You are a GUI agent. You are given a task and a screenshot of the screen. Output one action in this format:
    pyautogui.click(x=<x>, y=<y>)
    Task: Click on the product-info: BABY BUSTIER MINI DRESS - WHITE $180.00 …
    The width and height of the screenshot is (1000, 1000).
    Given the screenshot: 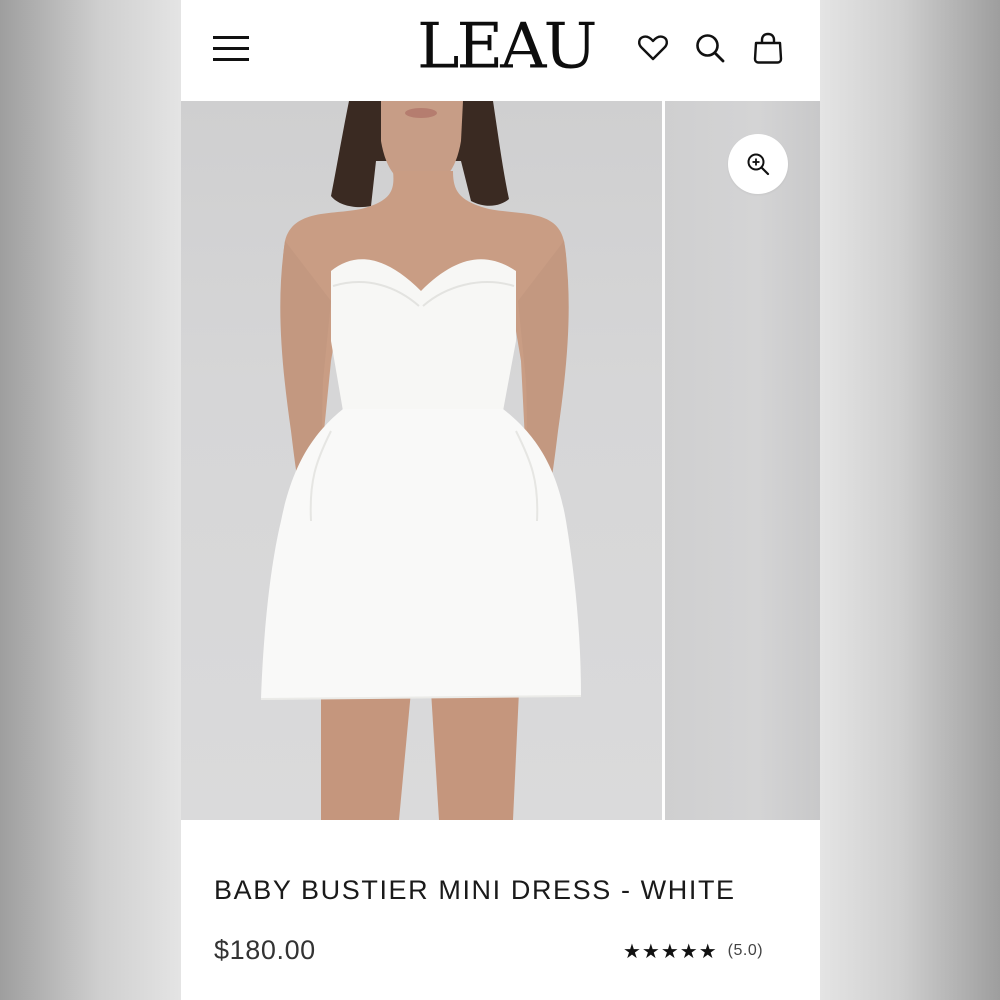 What is the action you would take?
    pyautogui.click(x=500, y=910)
    